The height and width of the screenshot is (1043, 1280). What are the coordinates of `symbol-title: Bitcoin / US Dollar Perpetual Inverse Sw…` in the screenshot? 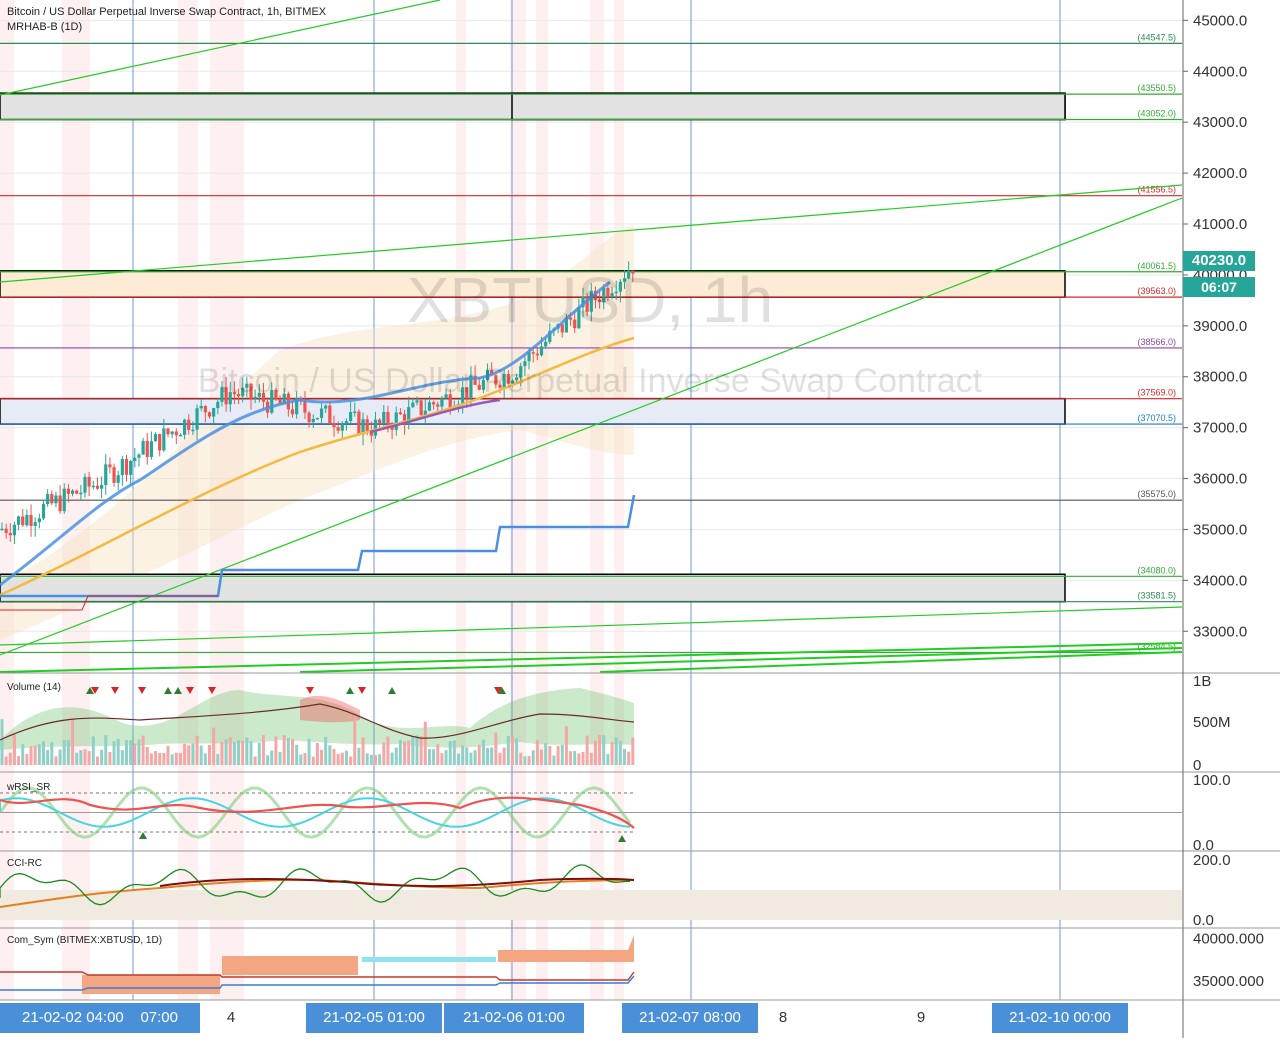 It's located at (167, 12).